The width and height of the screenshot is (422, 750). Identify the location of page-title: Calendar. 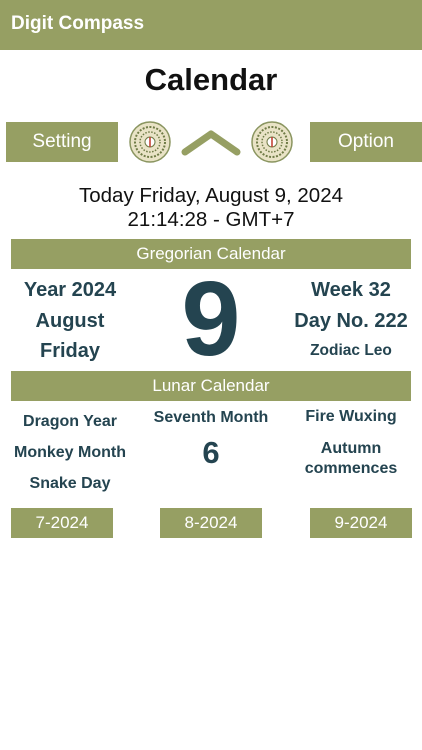
(211, 79).